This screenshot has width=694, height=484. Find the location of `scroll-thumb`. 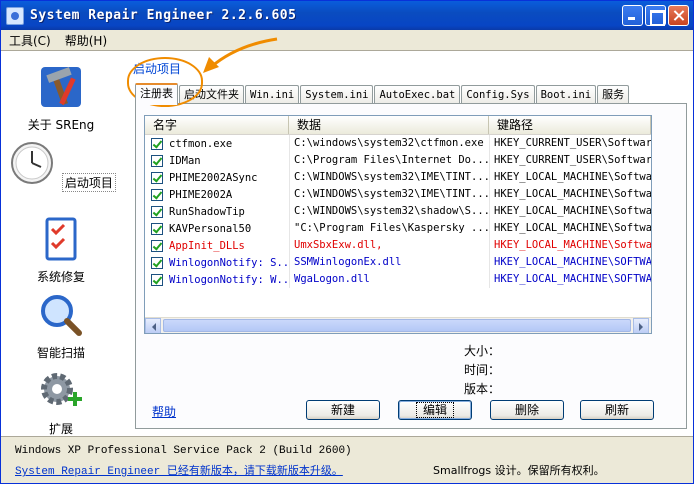

scroll-thumb is located at coordinates (397, 325).